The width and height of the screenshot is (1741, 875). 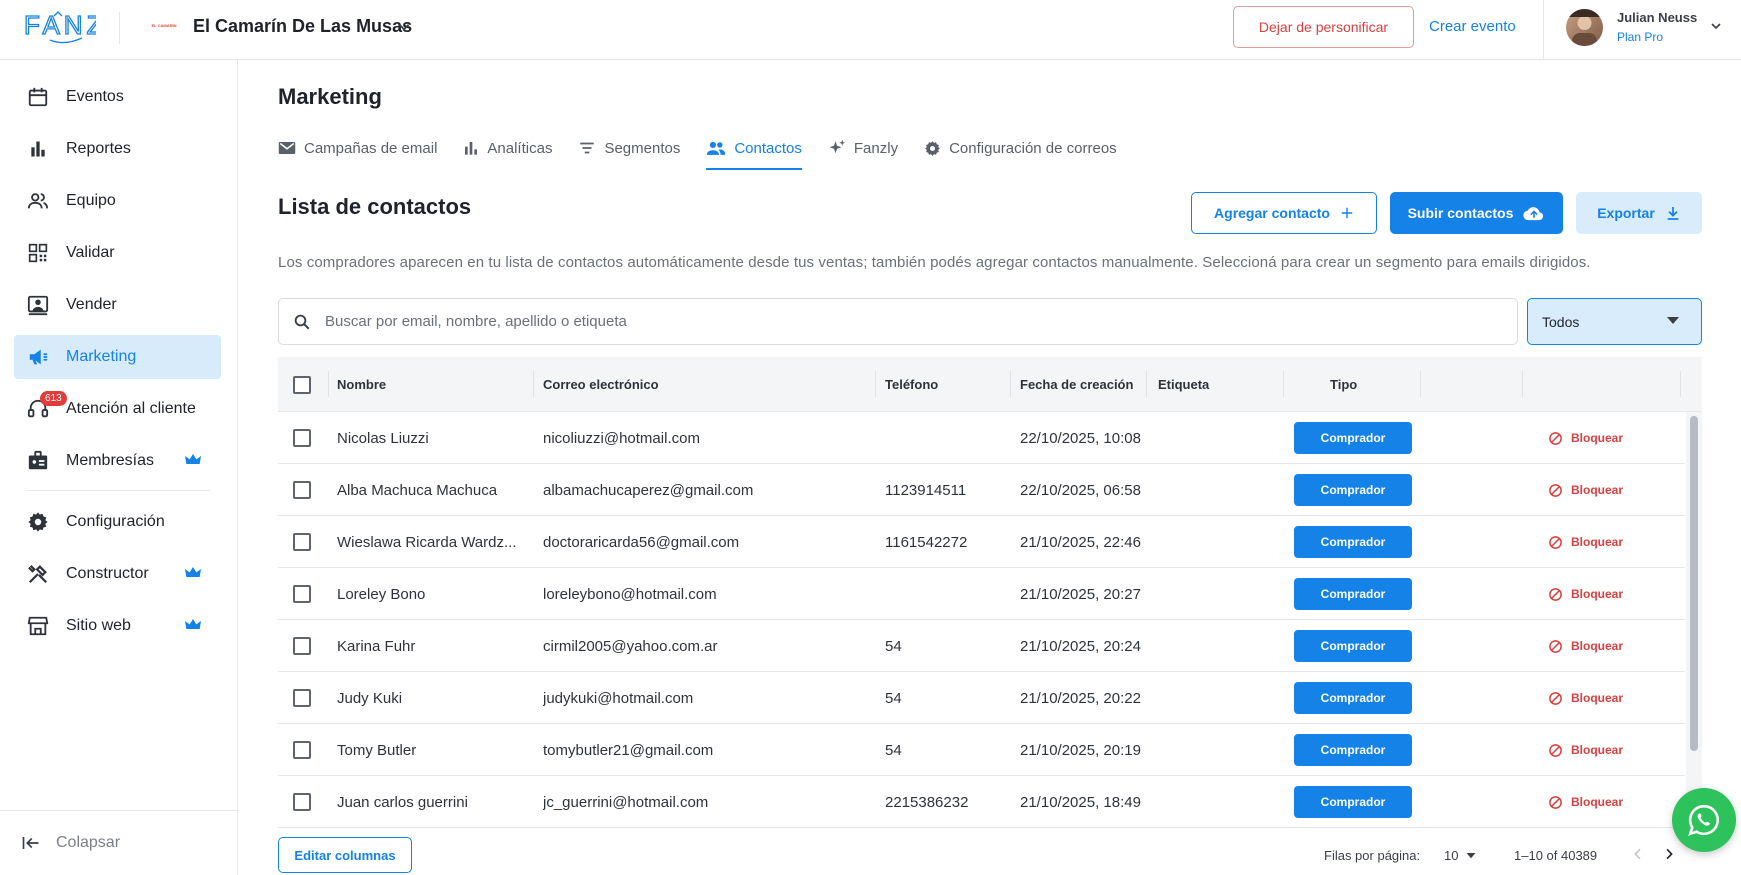 What do you see at coordinates (117, 149) in the screenshot?
I see `sidebar-item-reportes: Reportes` at bounding box center [117, 149].